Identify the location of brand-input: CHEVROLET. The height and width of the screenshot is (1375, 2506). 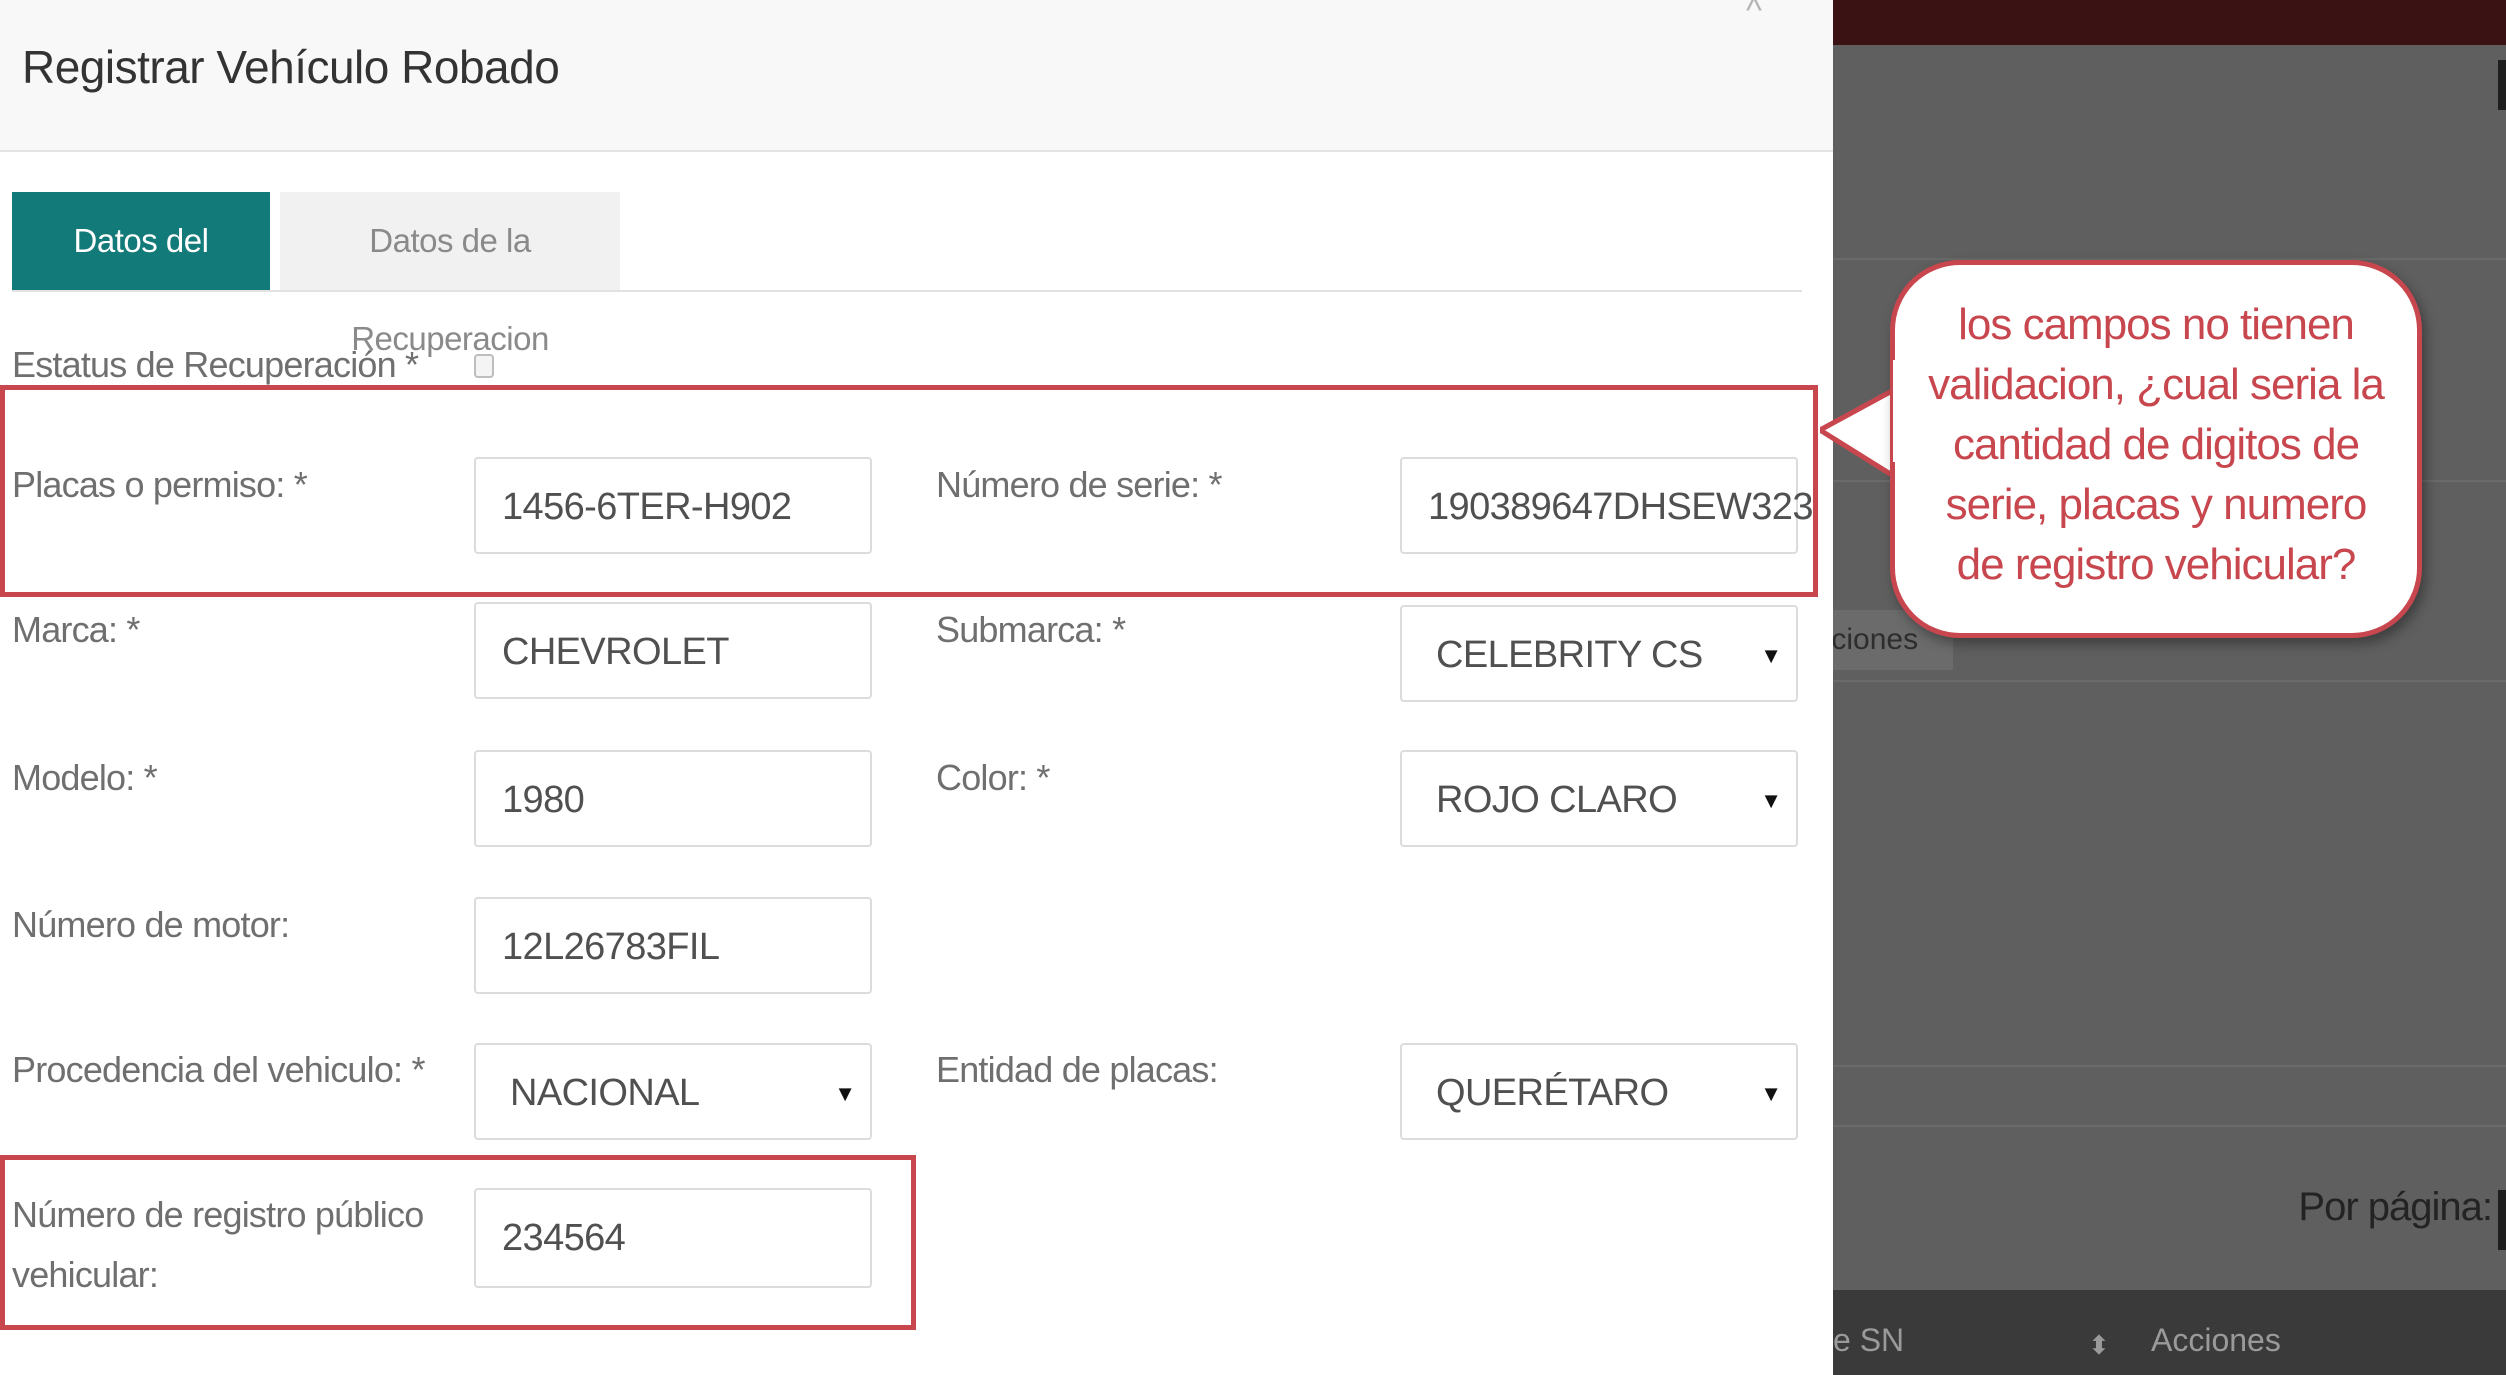
(673, 650).